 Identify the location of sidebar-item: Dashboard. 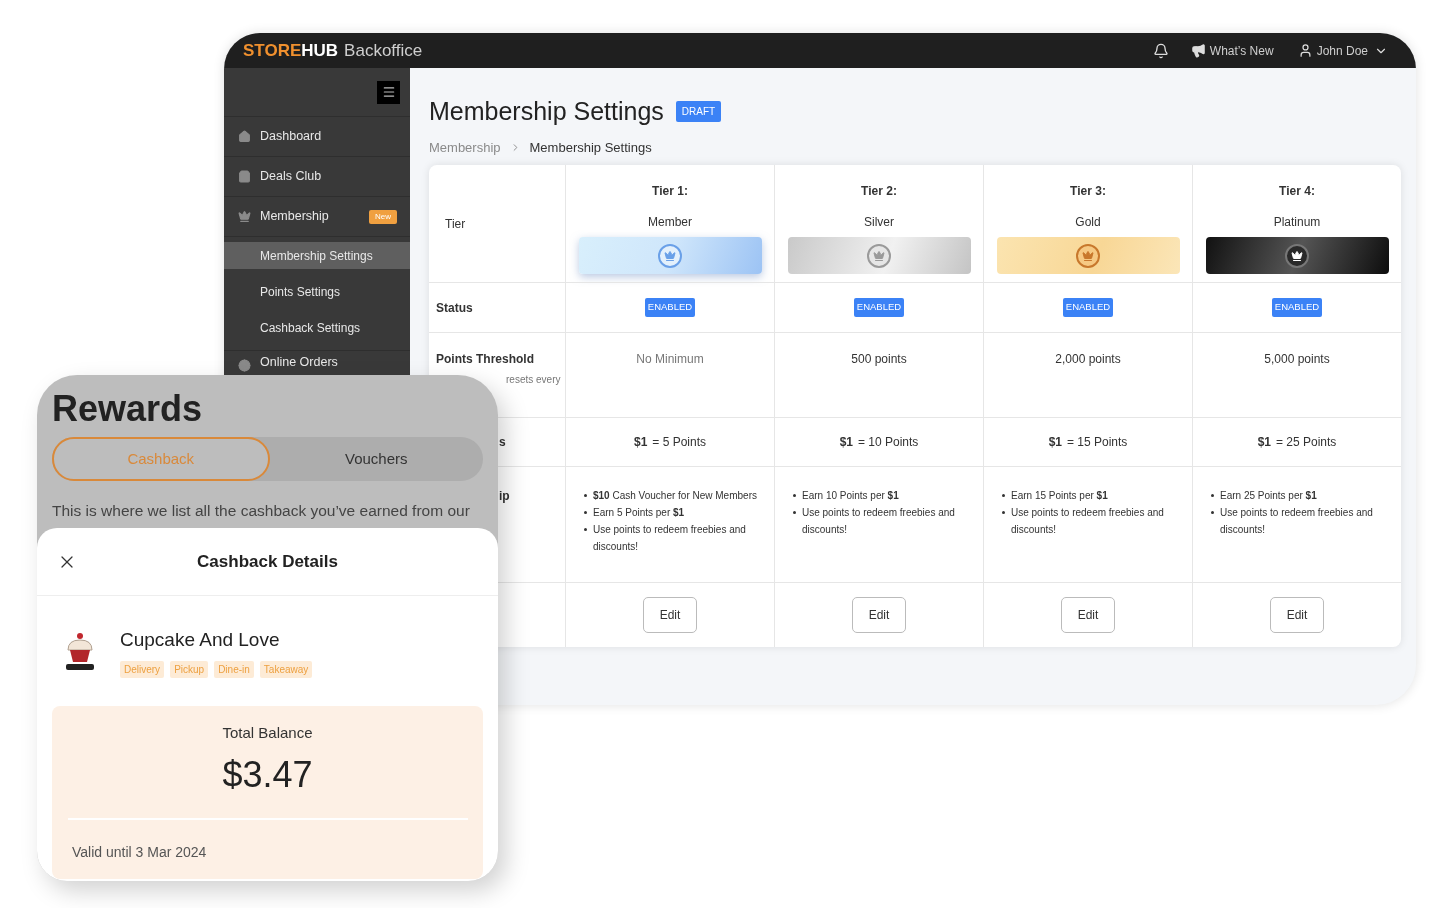
(317, 136).